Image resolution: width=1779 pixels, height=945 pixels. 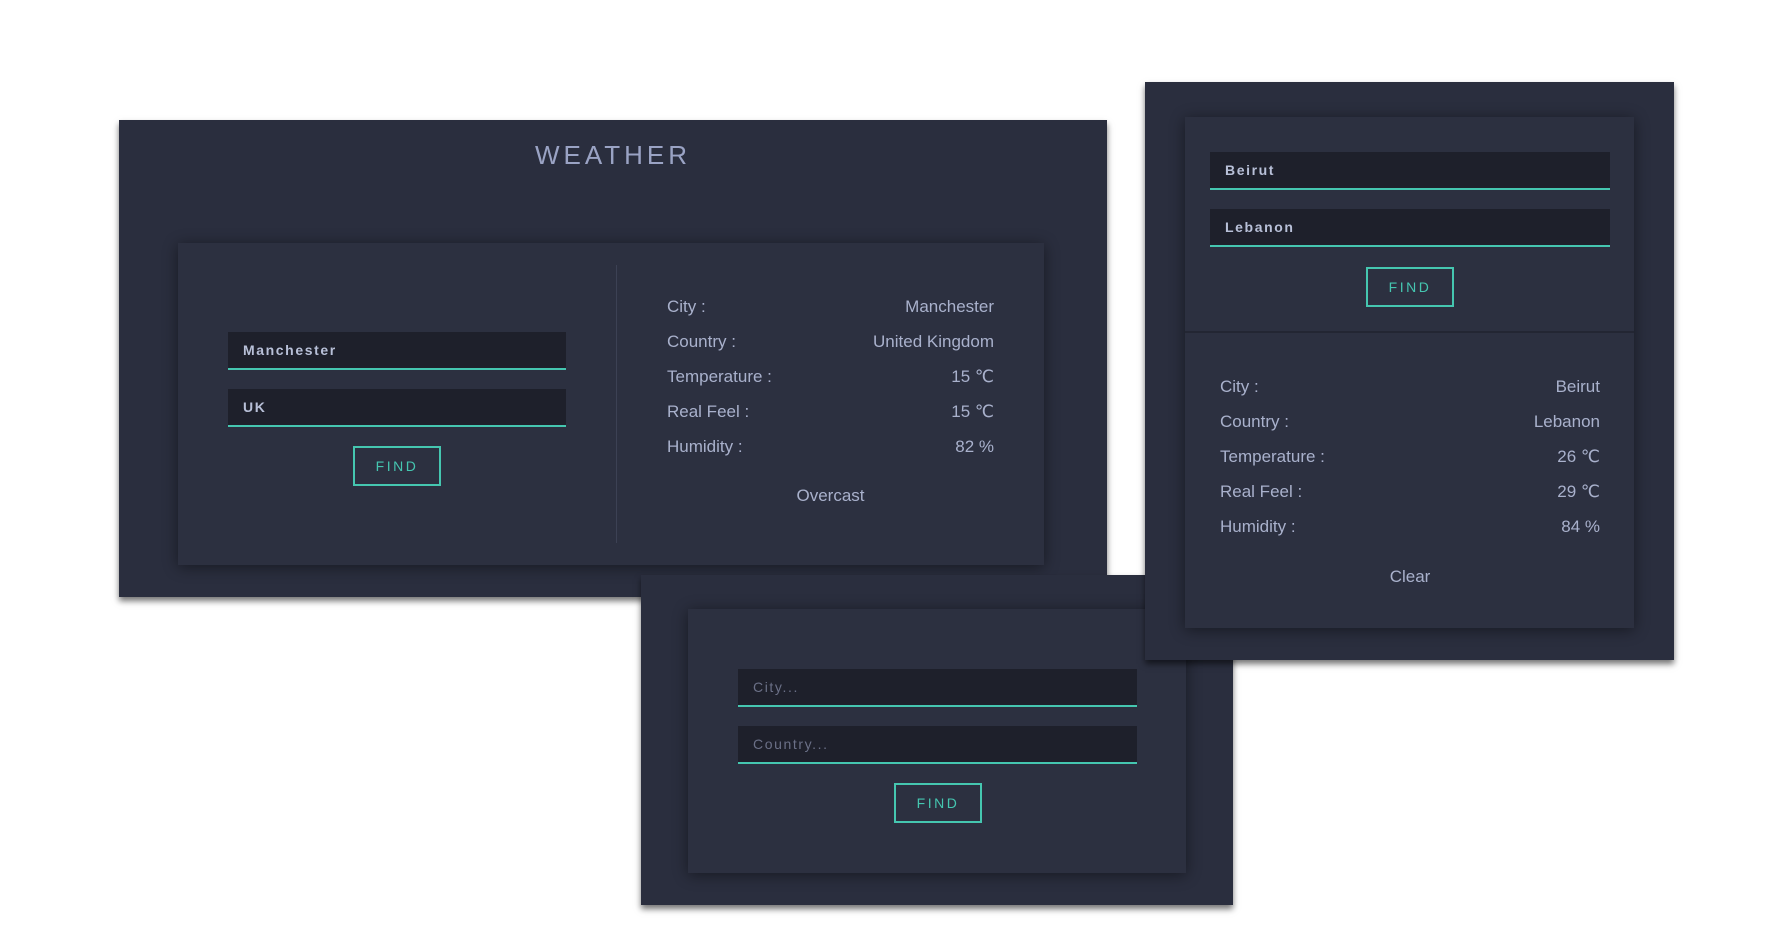 I want to click on weather-card-empty: City... Country... FIND, so click(x=937, y=741).